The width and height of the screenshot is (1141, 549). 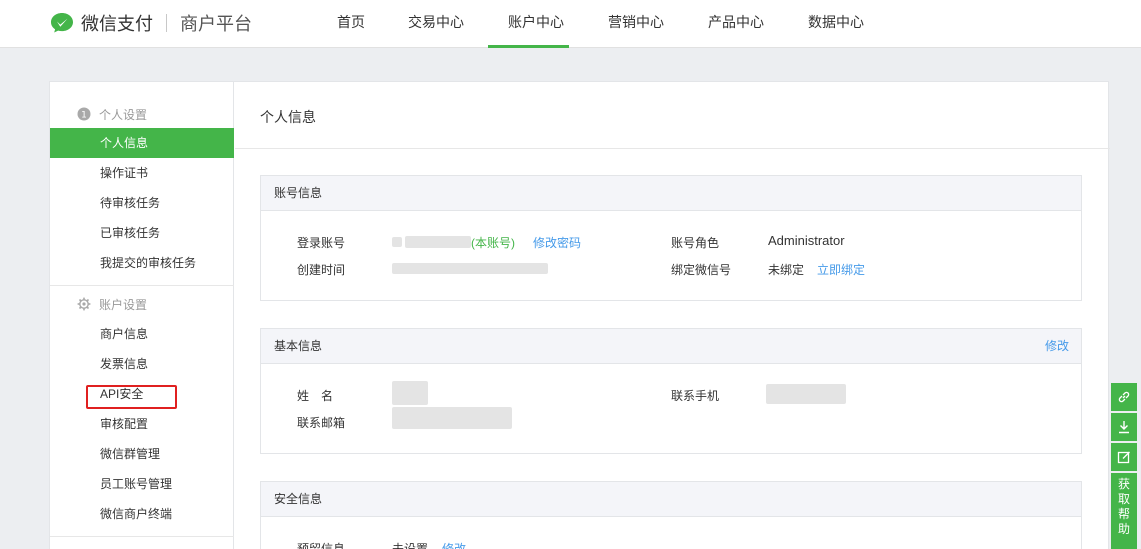 I want to click on link-icon, so click(x=1124, y=397).